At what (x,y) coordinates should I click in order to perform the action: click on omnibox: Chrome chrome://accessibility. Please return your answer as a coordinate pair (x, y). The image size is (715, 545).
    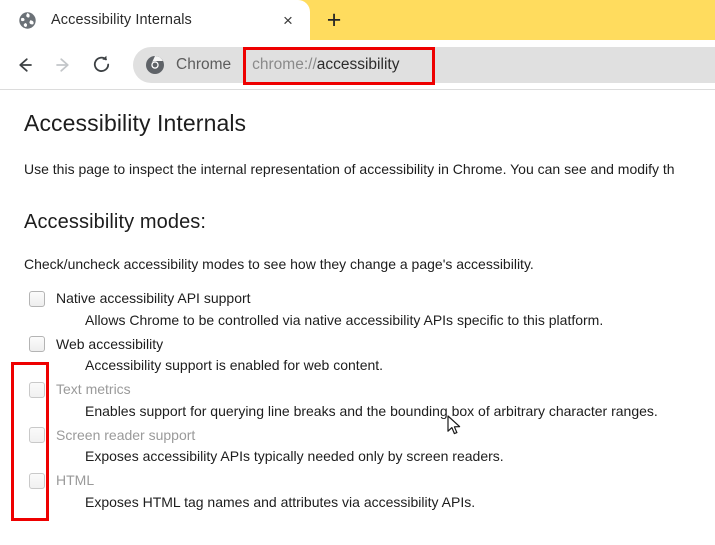
    Looking at the image, I should click on (424, 65).